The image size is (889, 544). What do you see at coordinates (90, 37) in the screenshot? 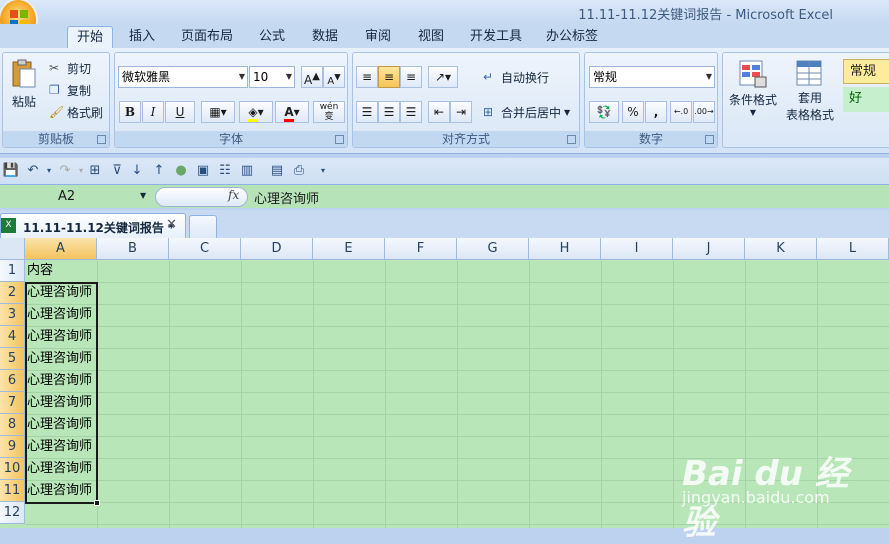
I see `tab-home: 开始` at bounding box center [90, 37].